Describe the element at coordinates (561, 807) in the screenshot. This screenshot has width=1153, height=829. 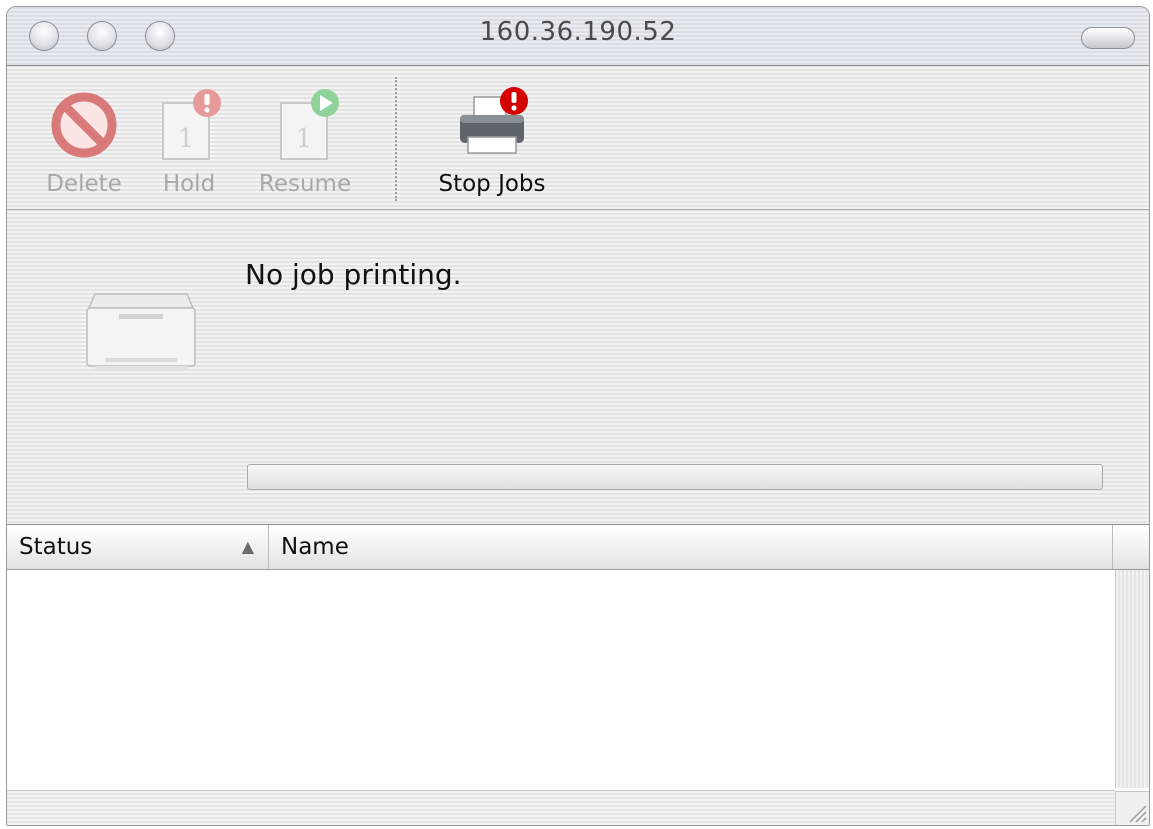
I see `horizontal-scrollbar` at that location.